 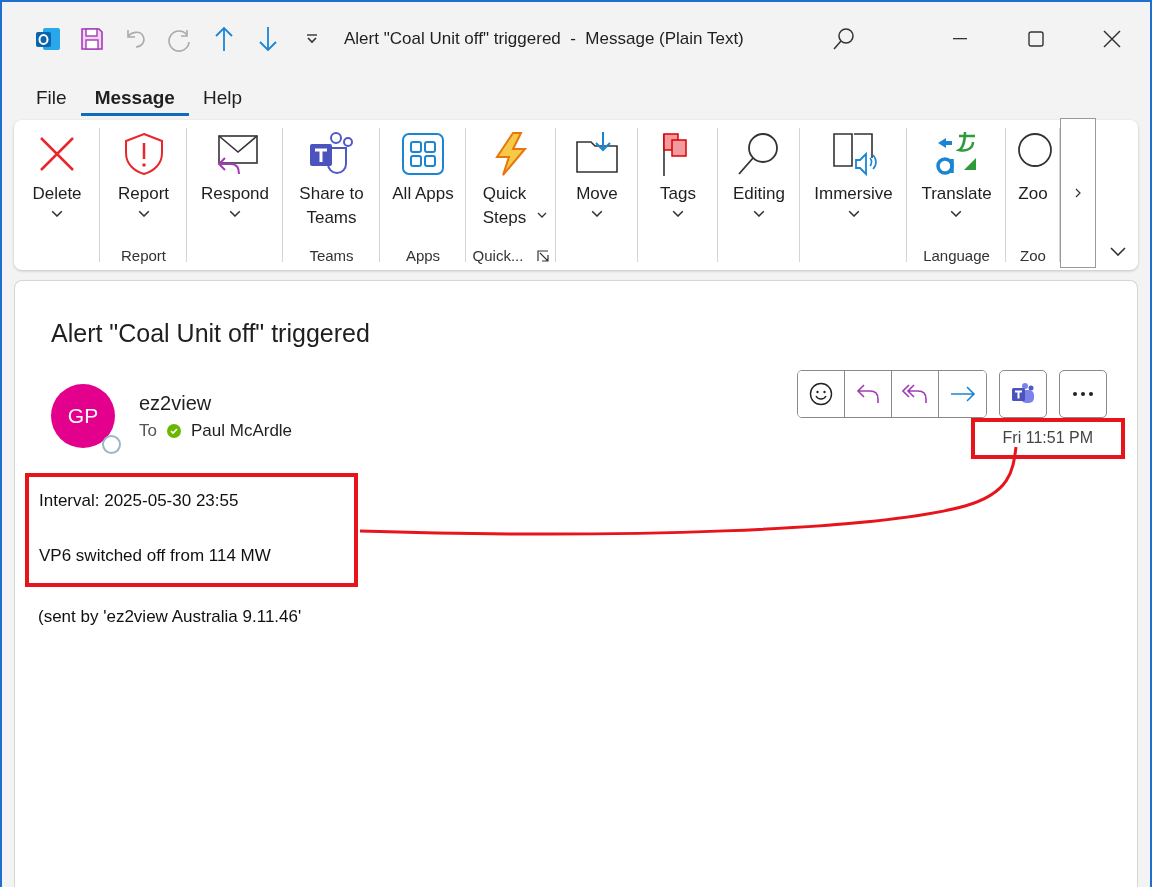 I want to click on ribbon-button: Move, so click(x=597, y=174).